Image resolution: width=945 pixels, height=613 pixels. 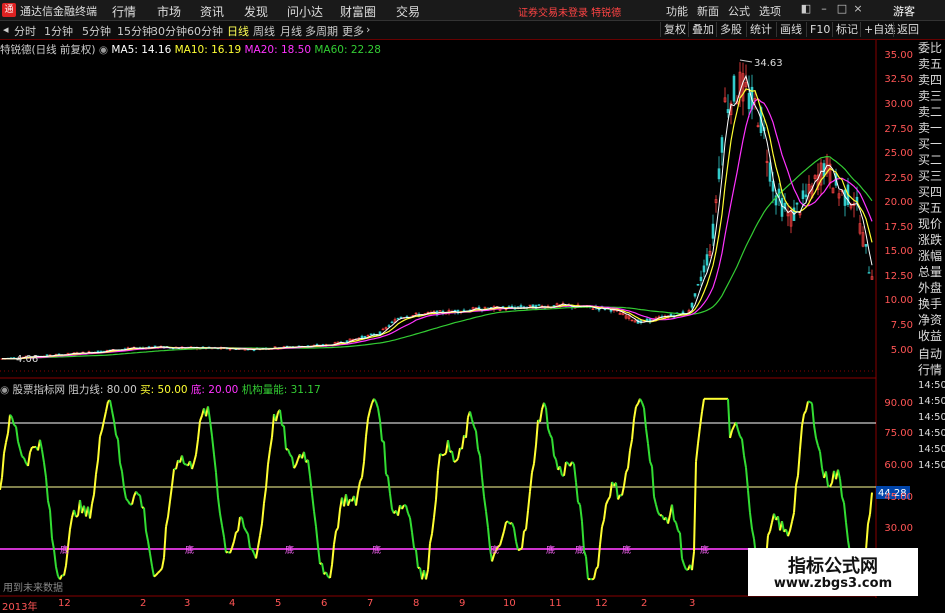 What do you see at coordinates (205, 31) in the screenshot?
I see `period-tab-60min: 60分钟` at bounding box center [205, 31].